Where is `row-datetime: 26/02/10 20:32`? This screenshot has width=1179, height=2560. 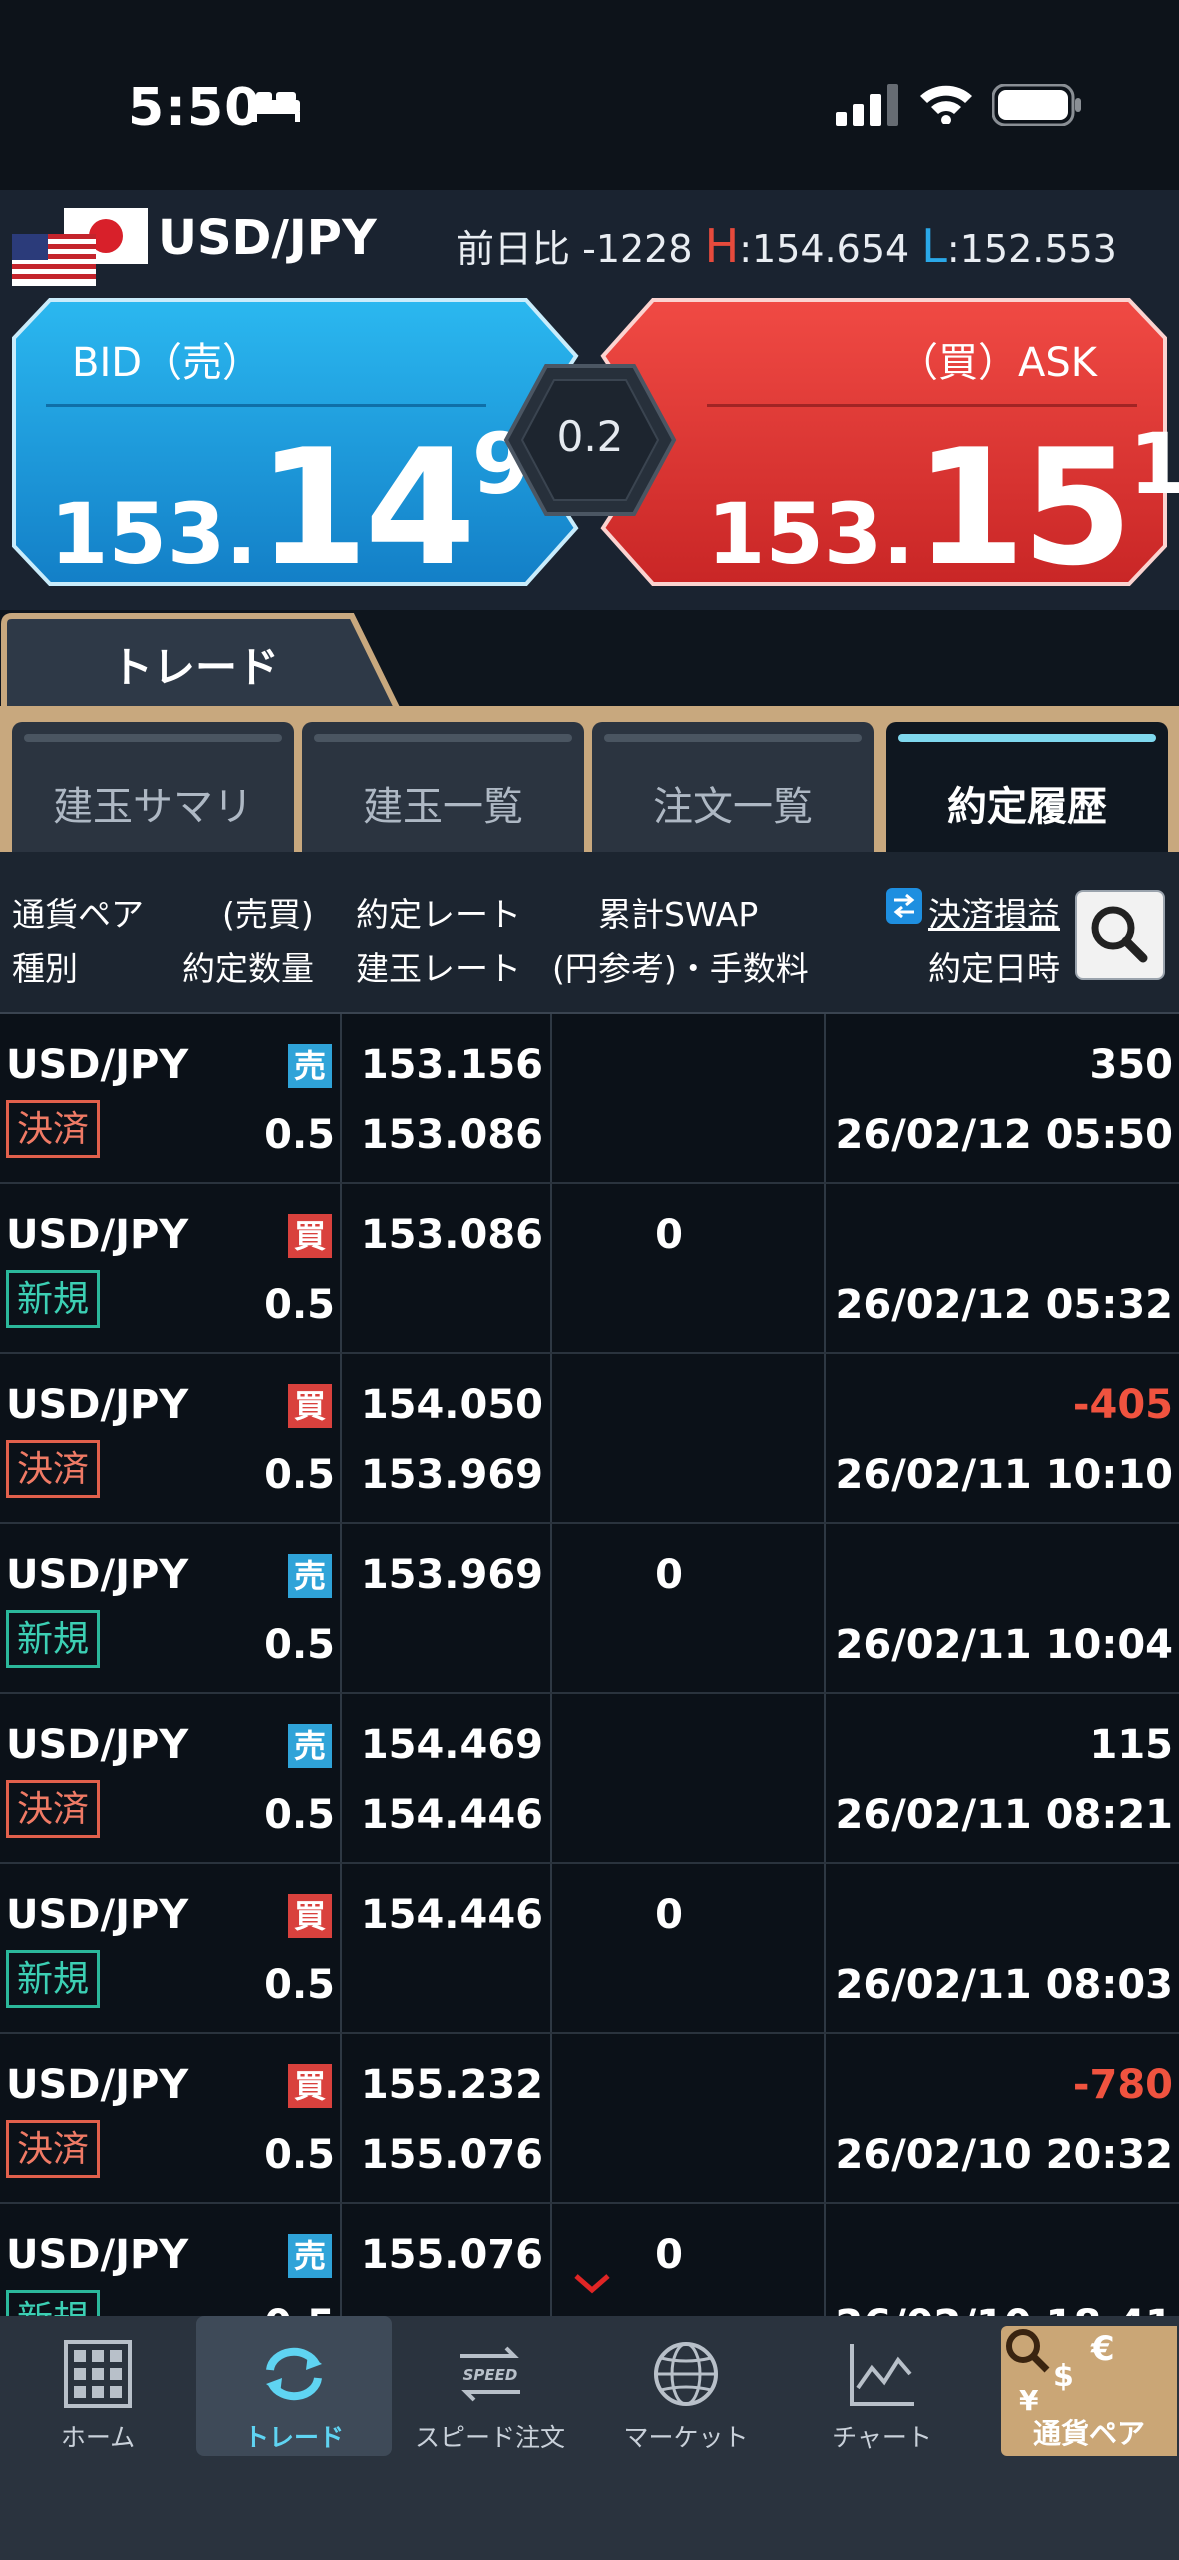 row-datetime: 26/02/10 20:32 is located at coordinates (1004, 2155).